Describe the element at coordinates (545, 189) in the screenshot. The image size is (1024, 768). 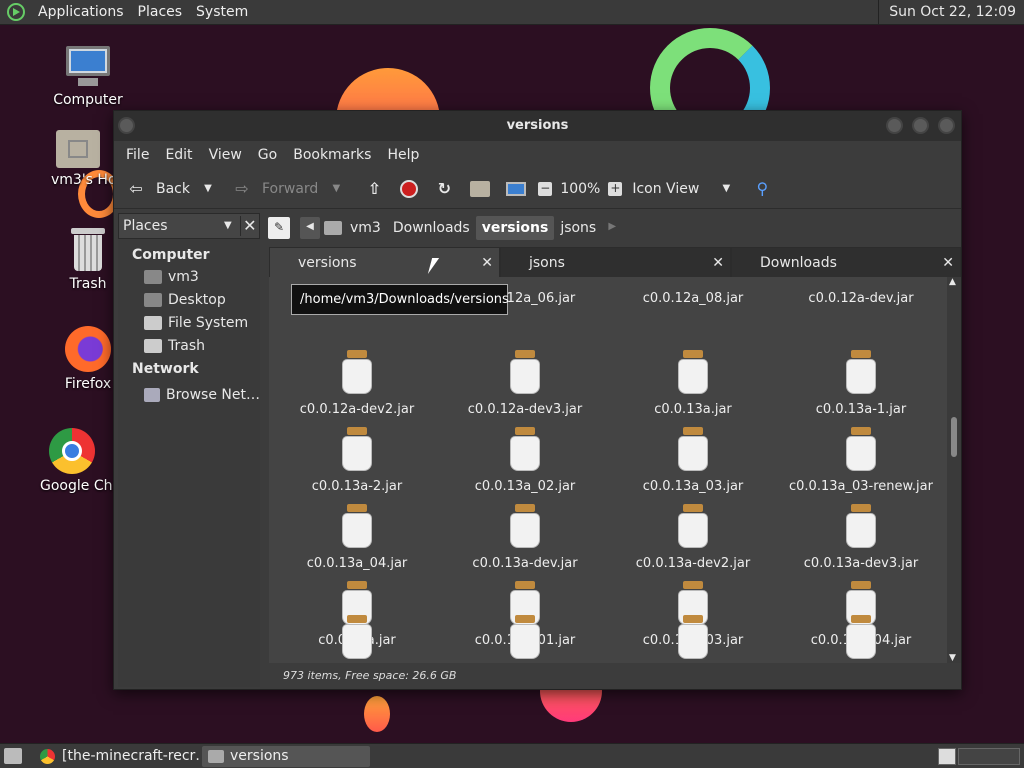
I see `zoom-out-button: −` at that location.